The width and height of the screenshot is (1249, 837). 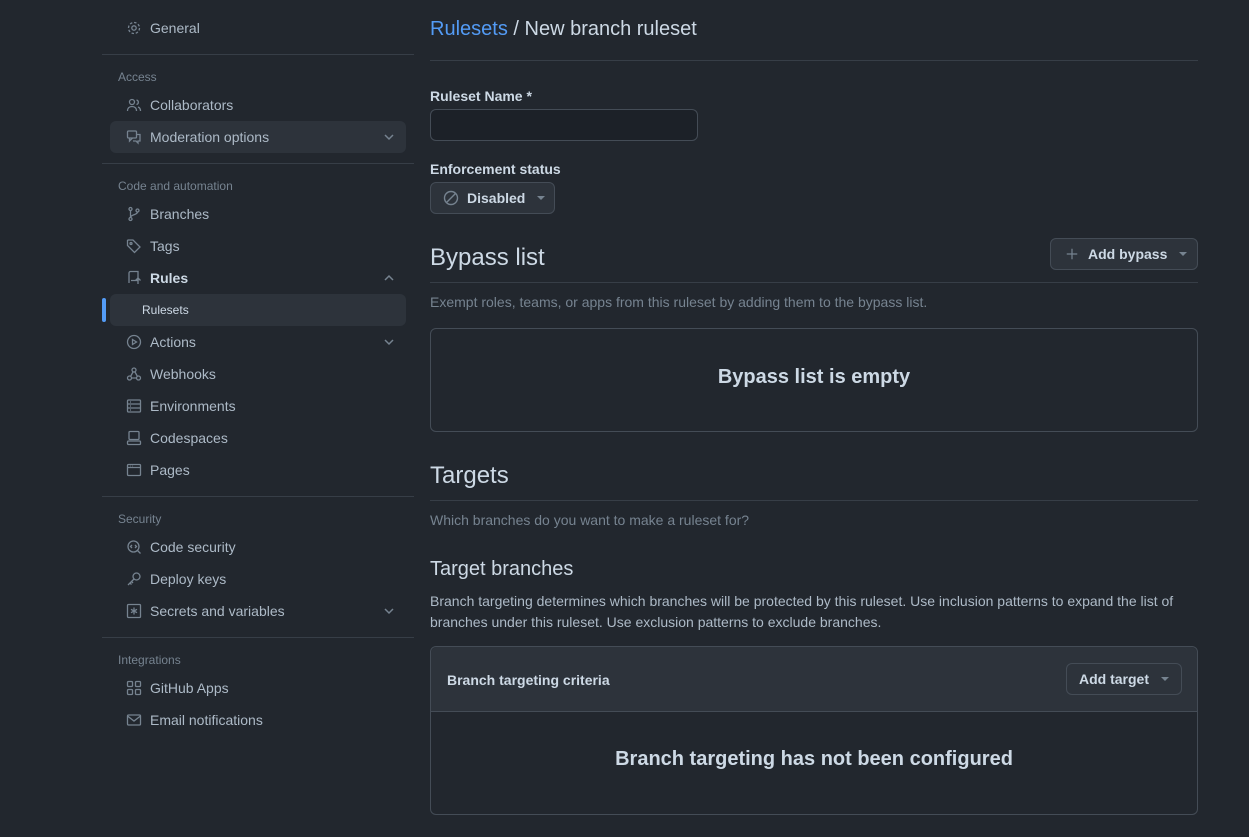 I want to click on sidebar-item-code-security: Code security, so click(x=258, y=547).